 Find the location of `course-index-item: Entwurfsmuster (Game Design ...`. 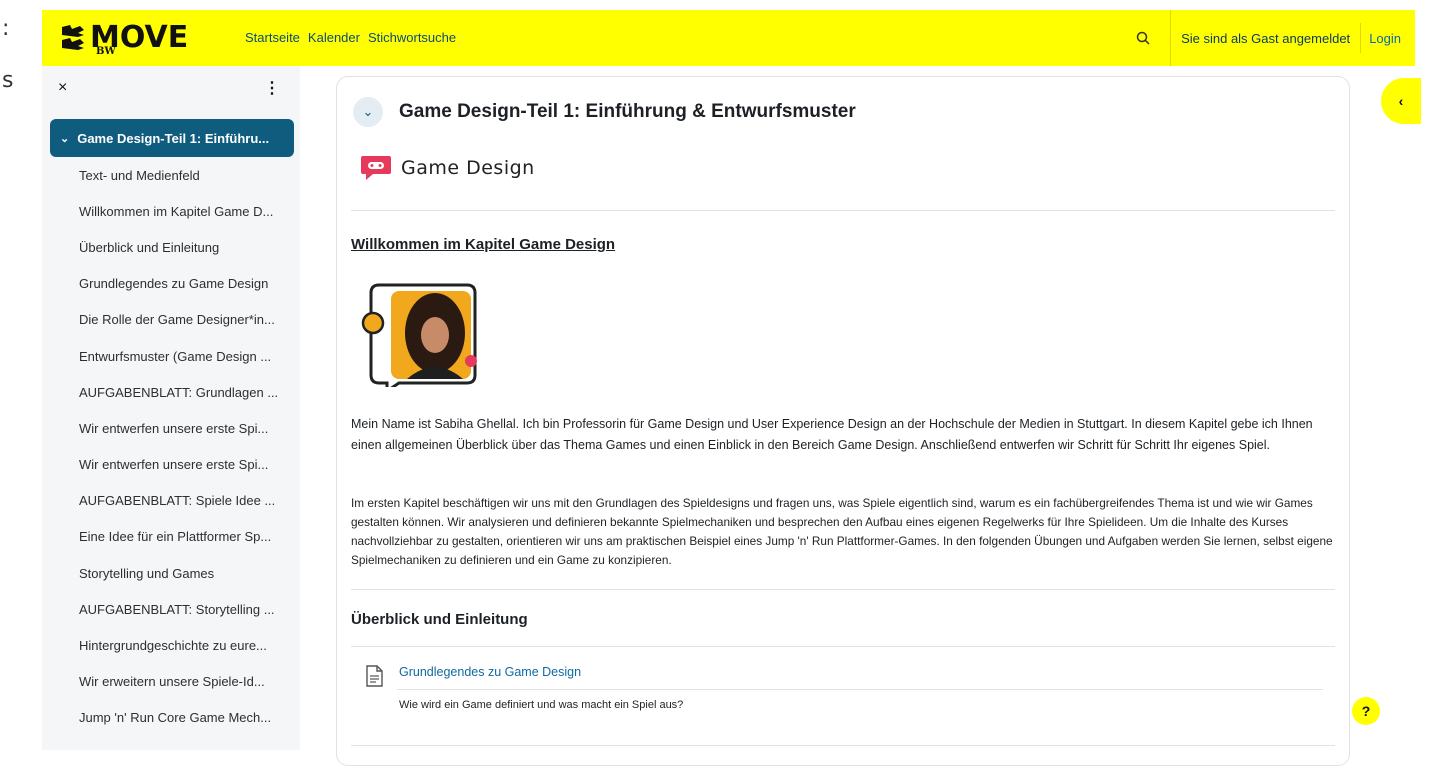

course-index-item: Entwurfsmuster (Game Design ... is located at coordinates (171, 356).